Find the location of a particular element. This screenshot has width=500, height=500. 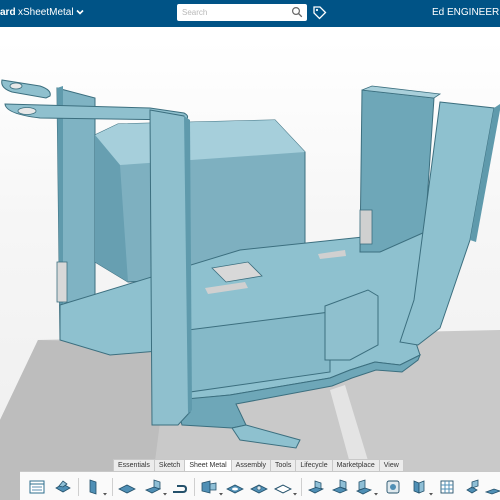

tab-view: View is located at coordinates (391, 465).